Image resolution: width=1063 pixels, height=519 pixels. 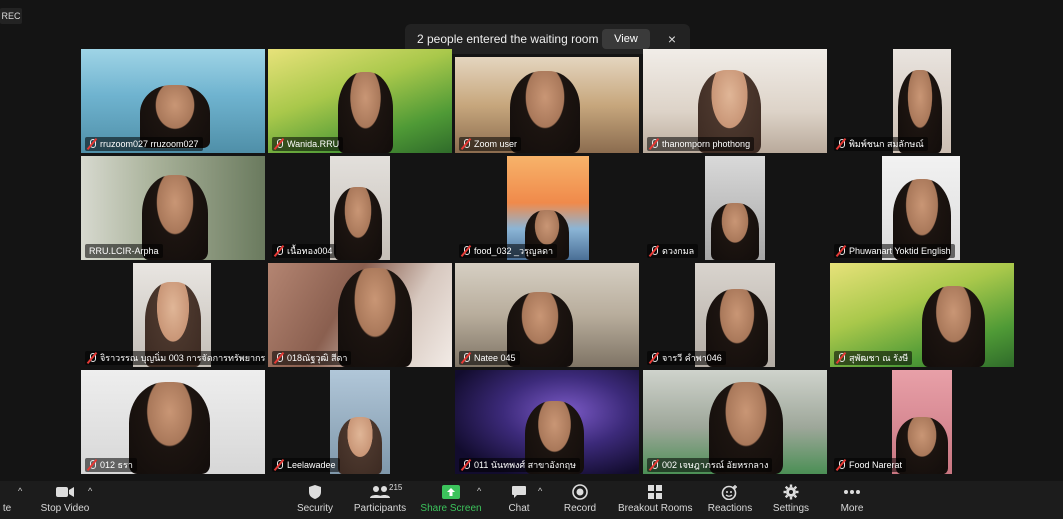 What do you see at coordinates (124, 251) in the screenshot?
I see `name-label: RRU.LCIR-Arpha` at bounding box center [124, 251].